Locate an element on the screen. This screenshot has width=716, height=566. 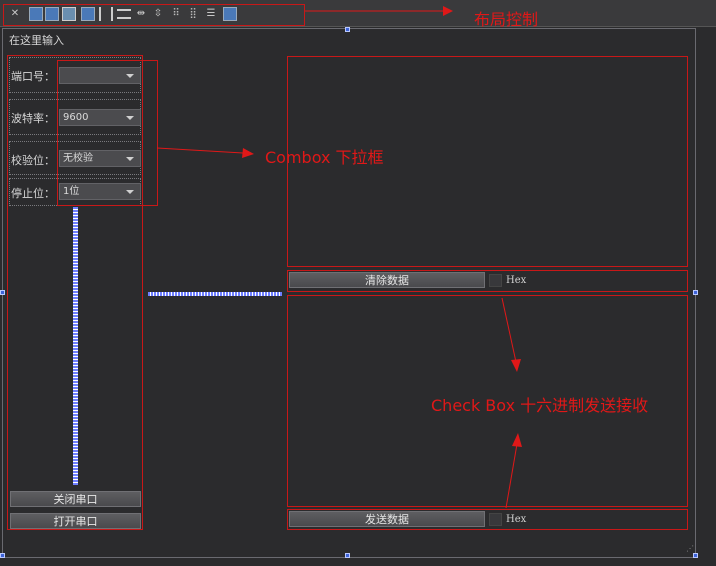
resize-handle-bottom-left is located at coordinates (2, 555).